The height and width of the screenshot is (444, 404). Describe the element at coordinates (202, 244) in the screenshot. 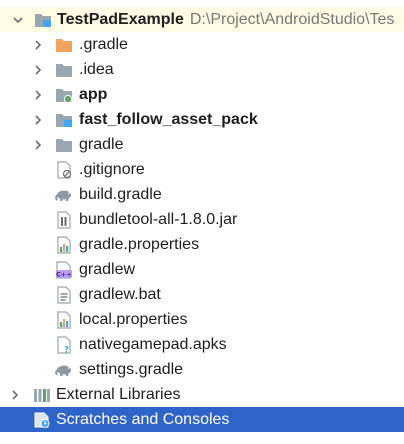

I see `tree-row-gradle-properties: gradle.properties` at that location.